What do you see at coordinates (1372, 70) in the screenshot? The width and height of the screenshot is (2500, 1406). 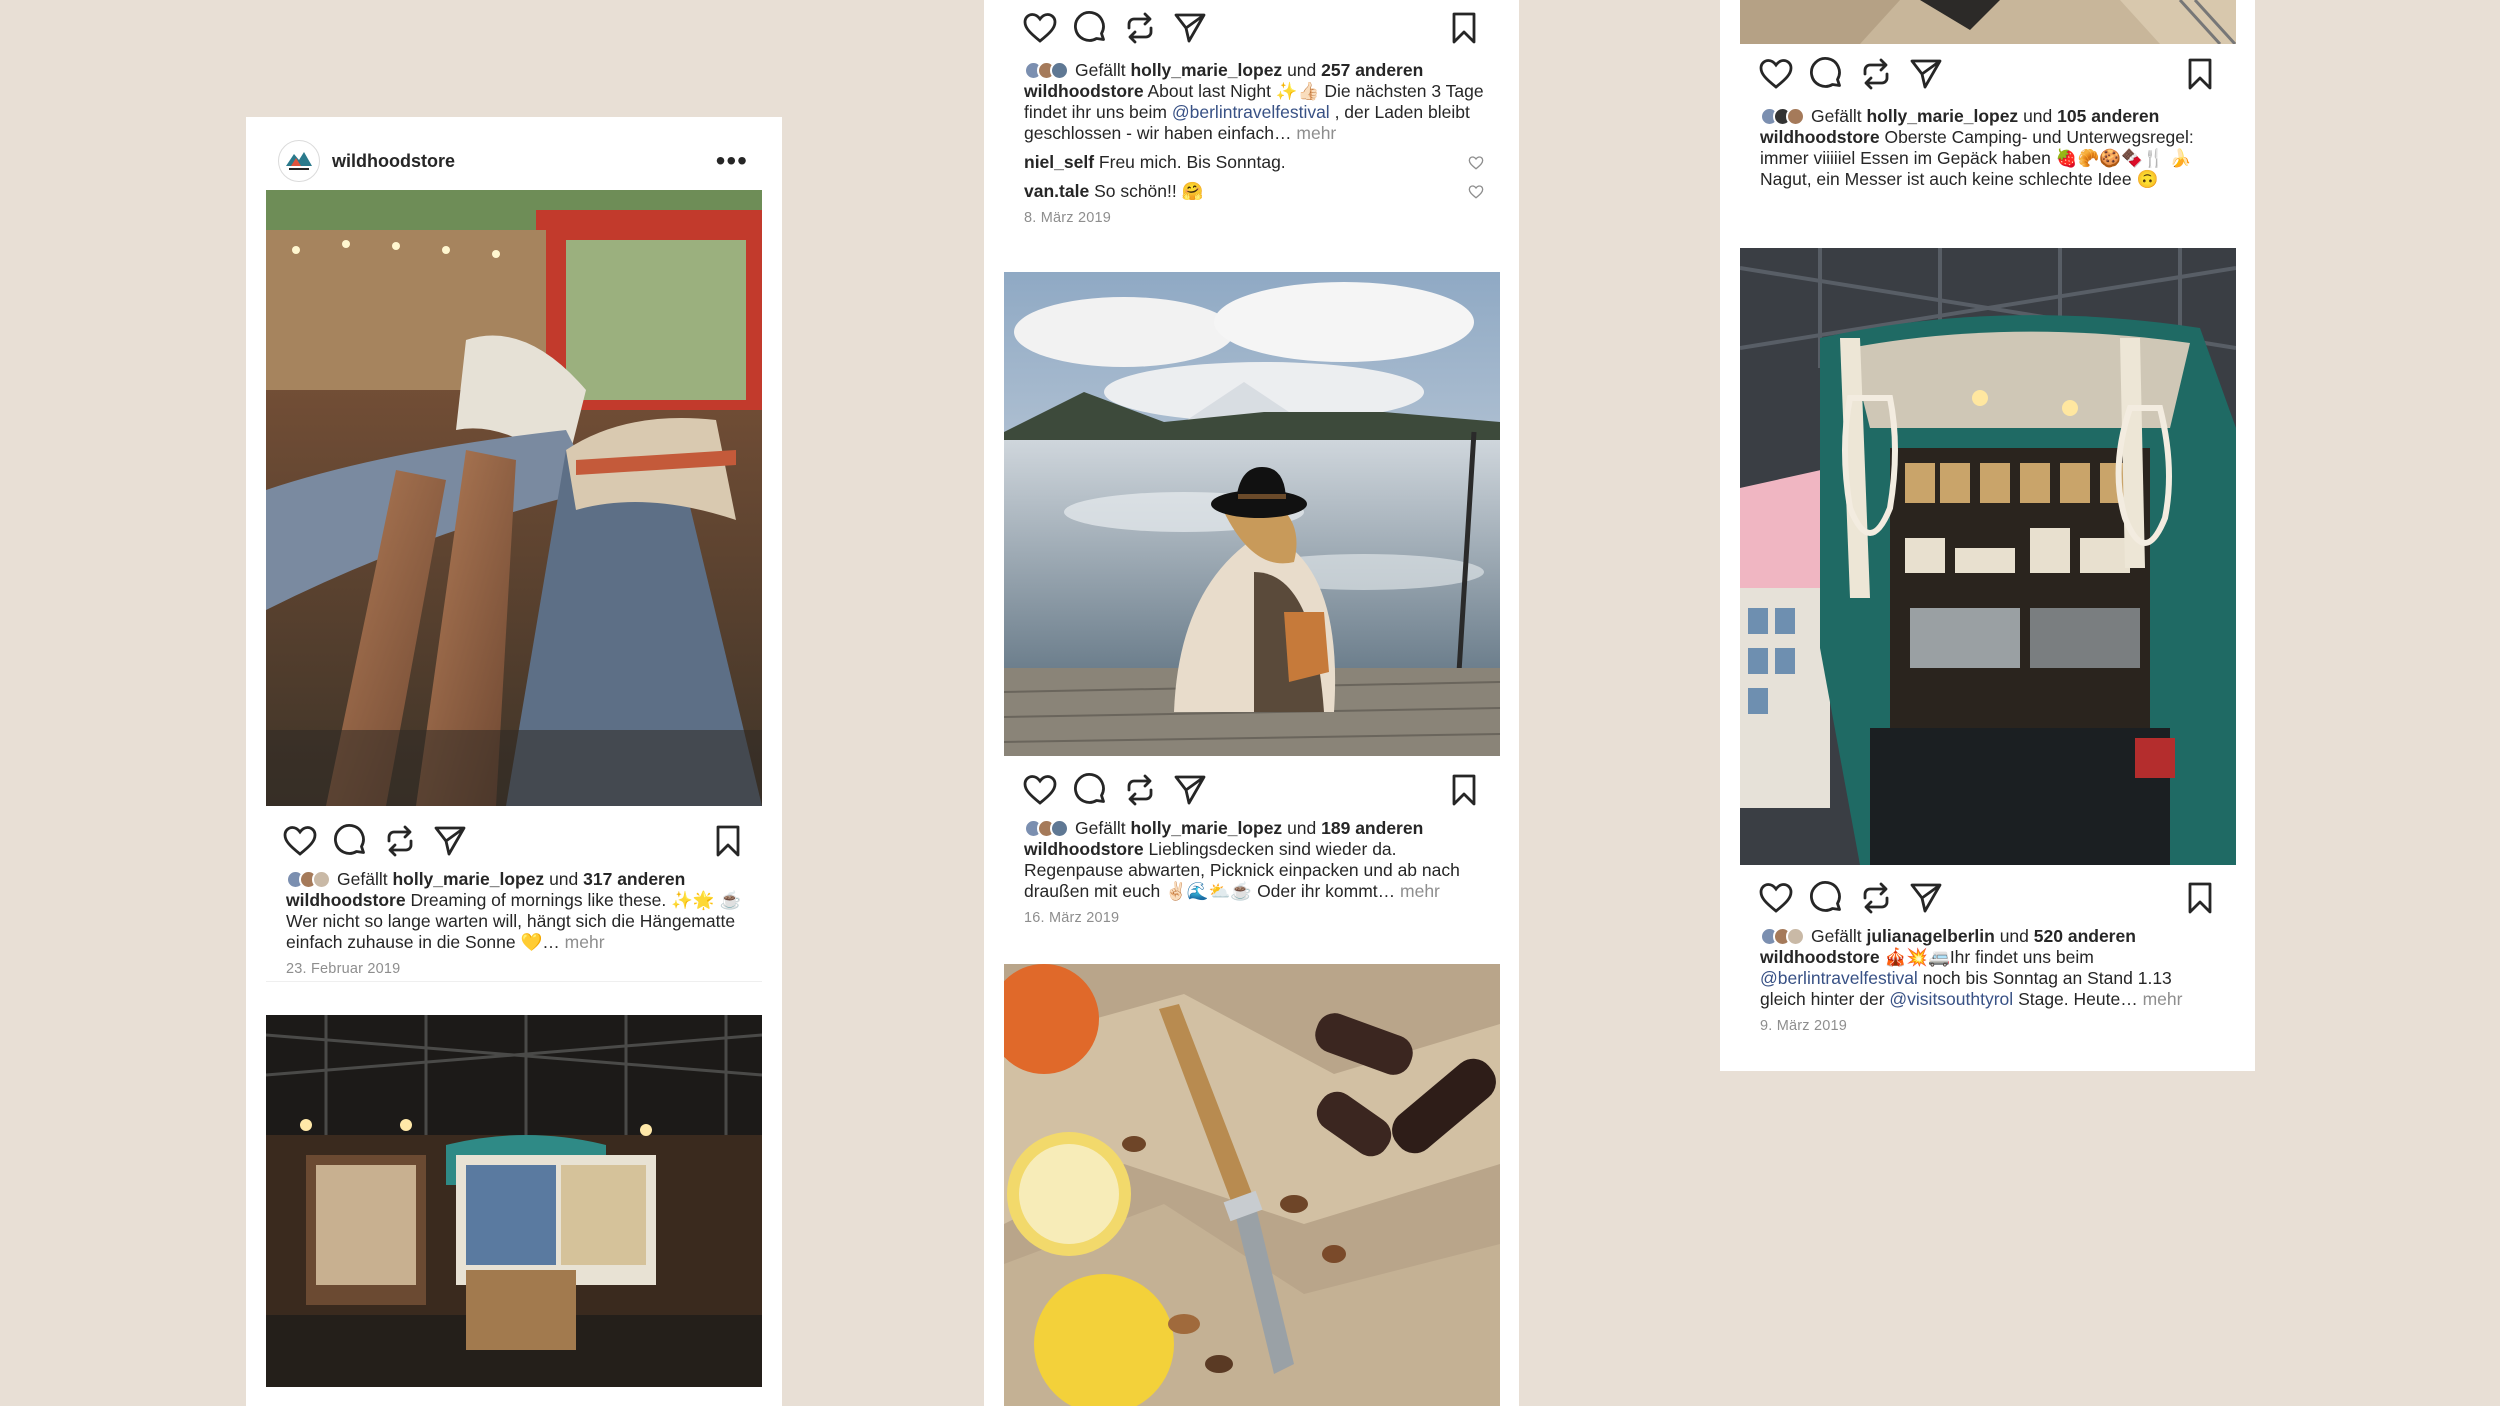 I see `likes-count: 257 anderen` at bounding box center [1372, 70].